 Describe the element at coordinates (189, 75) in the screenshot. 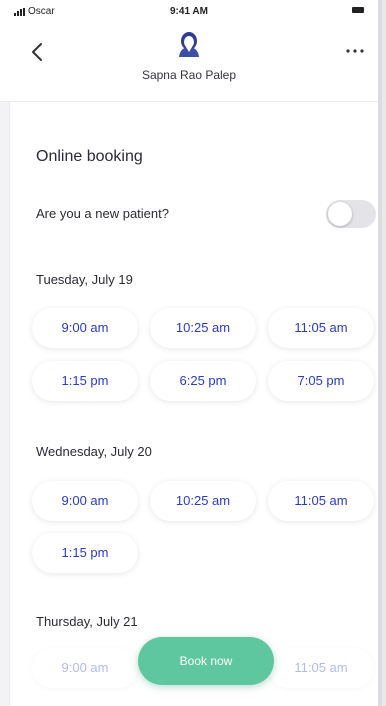

I see `doctor-name: Sapna Rao Palep` at that location.